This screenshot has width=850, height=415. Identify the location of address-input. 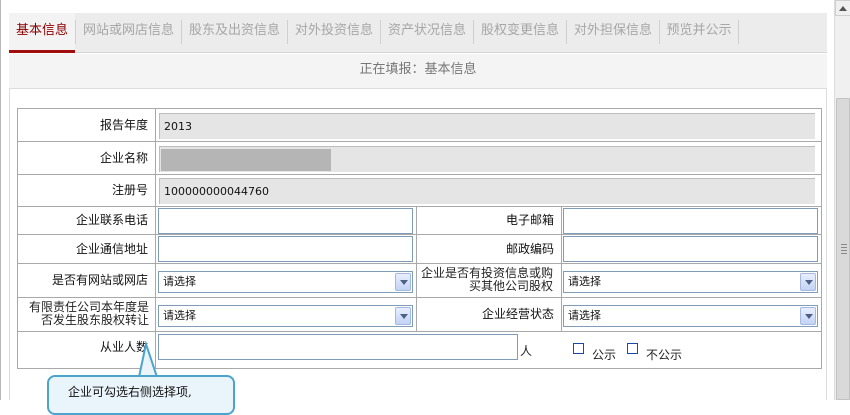
(285, 249).